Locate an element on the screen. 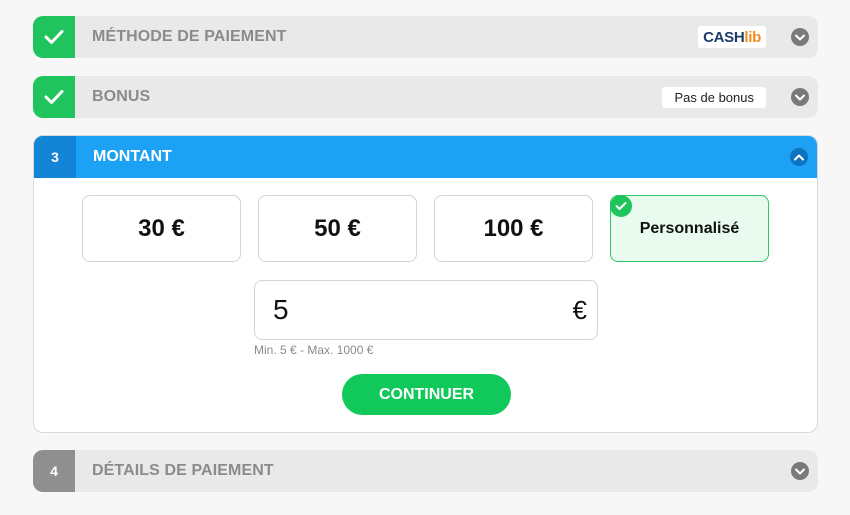  step-amount-header: 3 MONTANT is located at coordinates (425, 157).